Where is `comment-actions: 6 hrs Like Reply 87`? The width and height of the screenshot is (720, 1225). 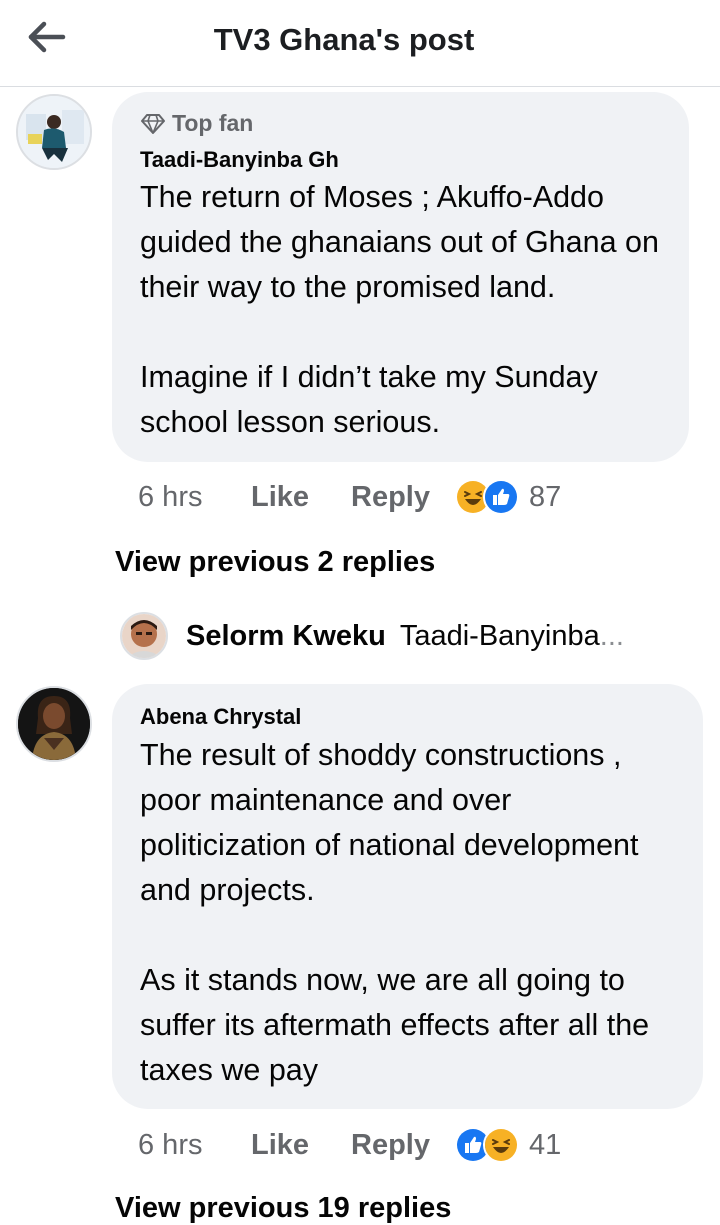
comment-actions: 6 hrs Like Reply 87 is located at coordinates (349, 497).